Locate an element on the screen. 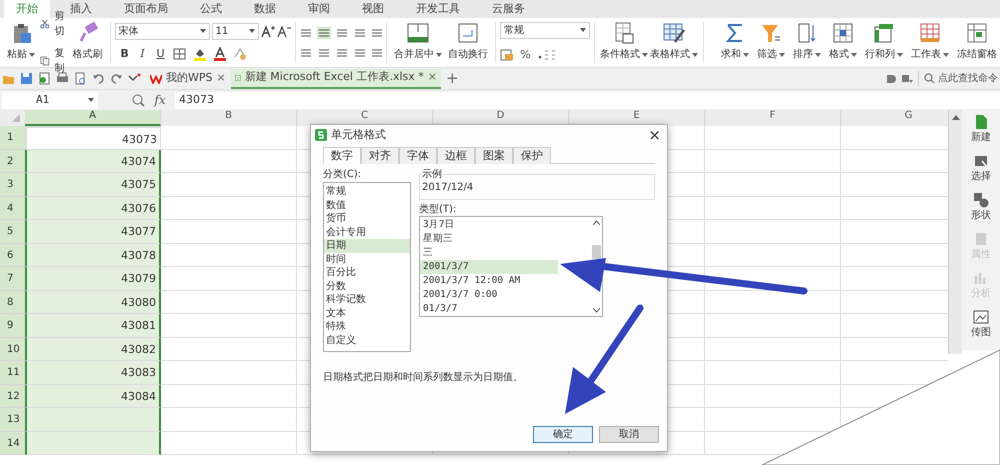 This screenshot has width=1000, height=465. ribbon-tab: 页面布局 is located at coordinates (146, 9).